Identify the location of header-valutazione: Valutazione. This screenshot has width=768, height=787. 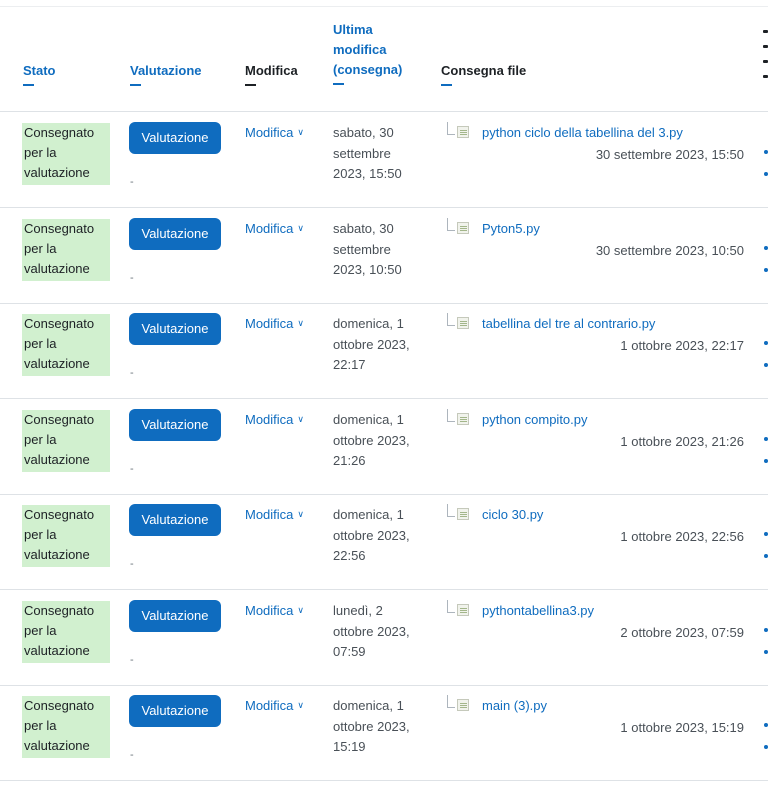
(166, 73).